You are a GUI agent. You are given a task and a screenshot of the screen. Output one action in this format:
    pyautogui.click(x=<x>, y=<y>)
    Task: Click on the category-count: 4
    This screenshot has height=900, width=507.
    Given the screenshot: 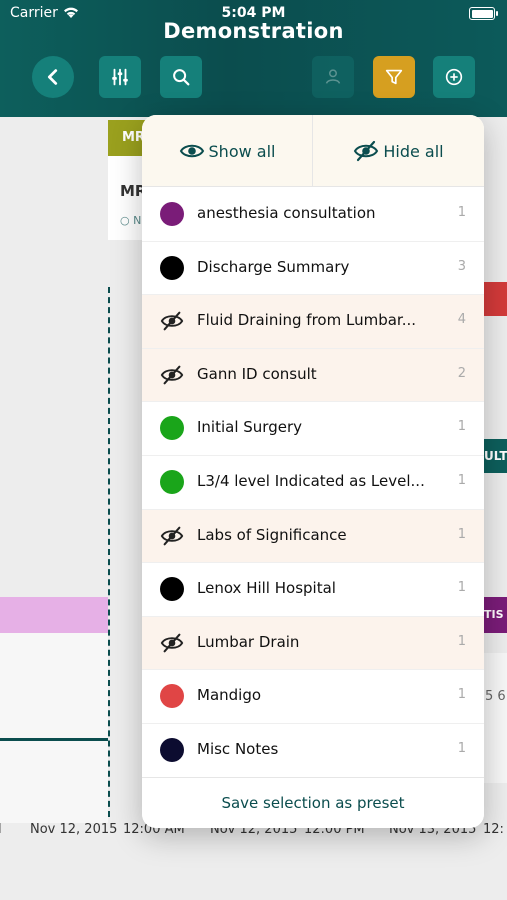 What is the action you would take?
    pyautogui.click(x=461, y=320)
    